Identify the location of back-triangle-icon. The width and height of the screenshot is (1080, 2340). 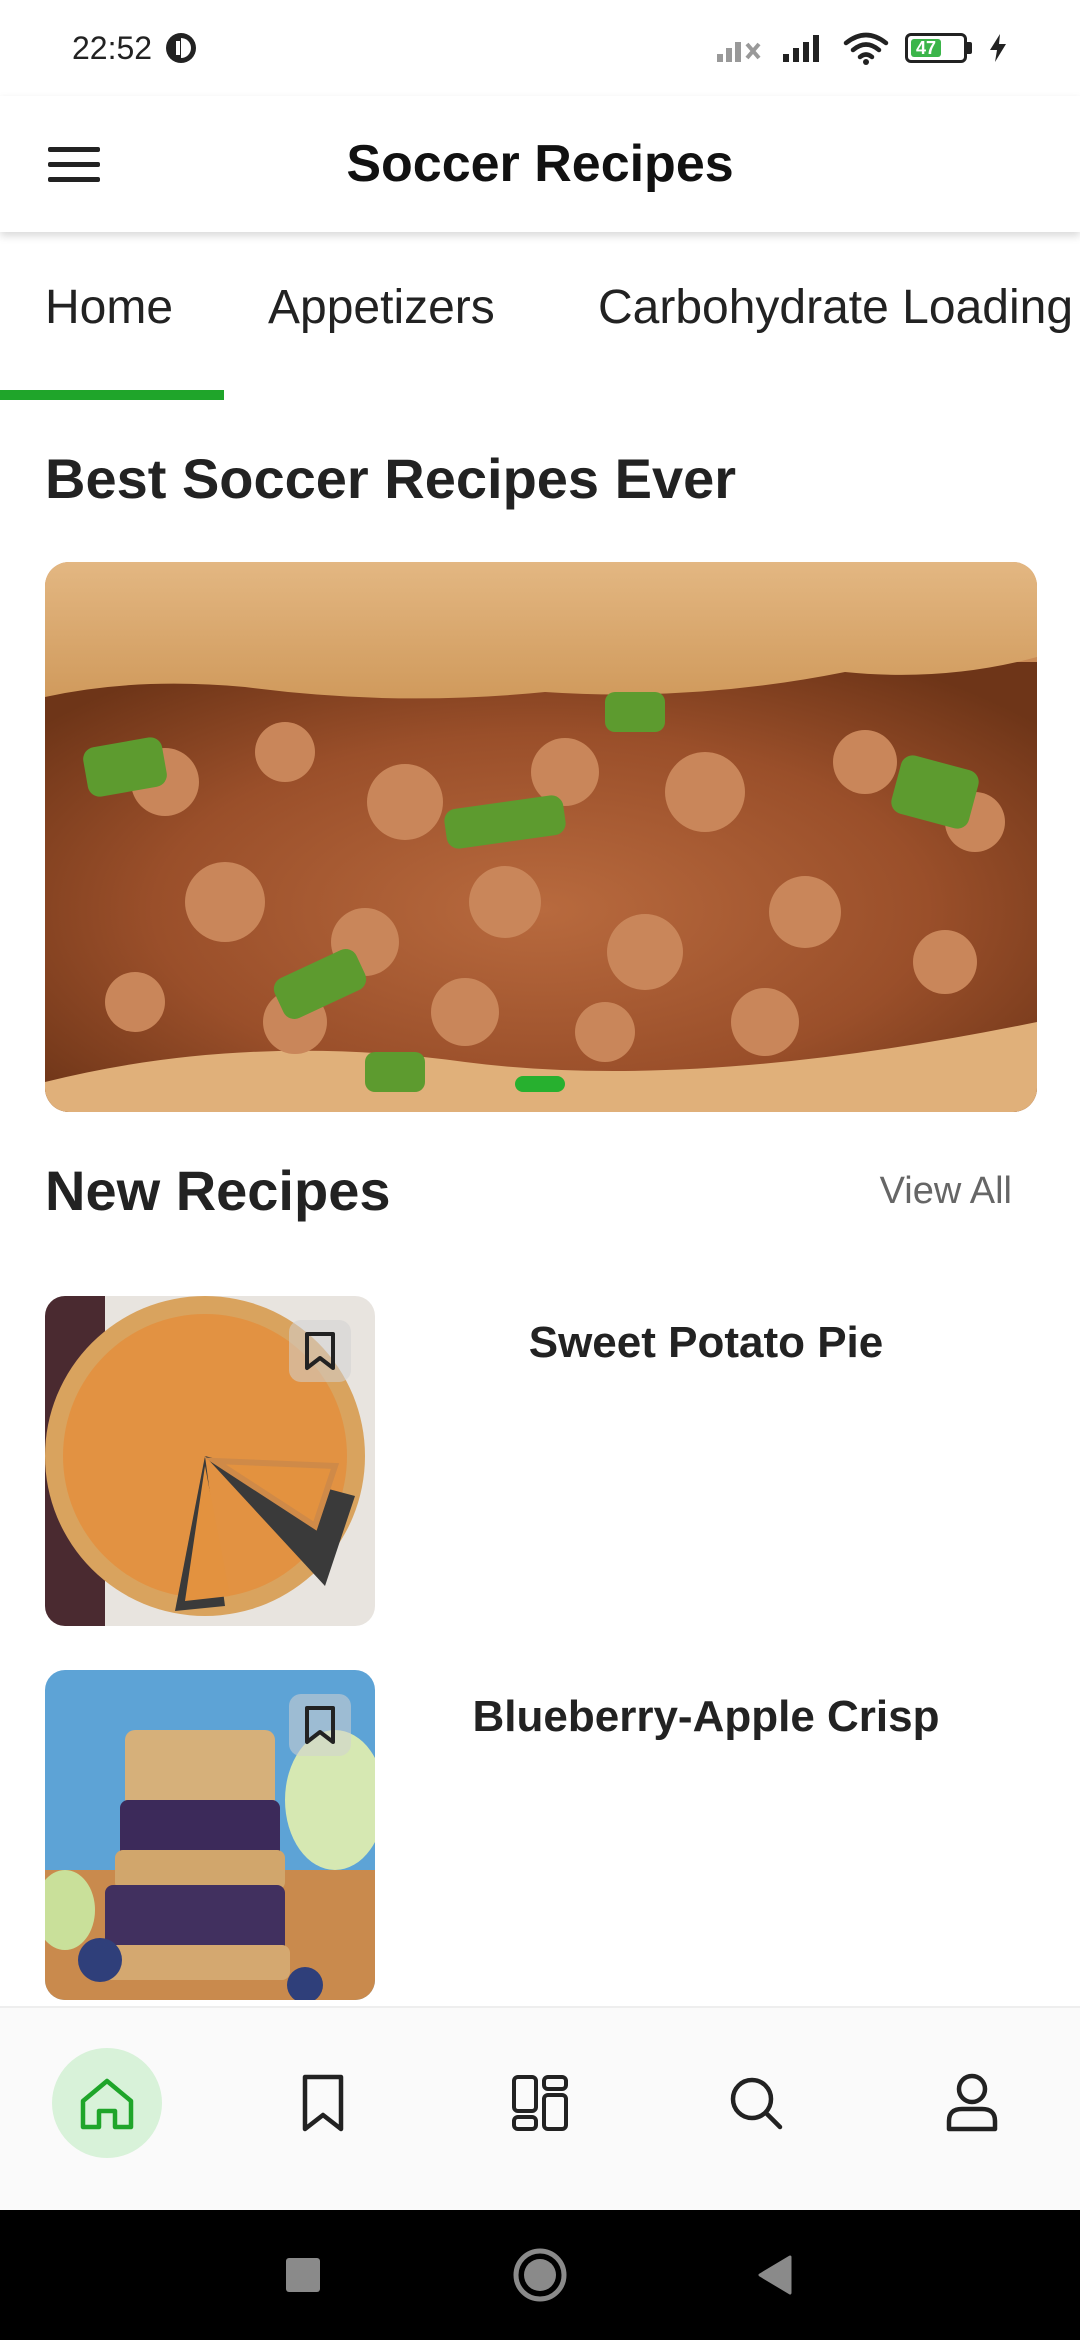
(775, 2275).